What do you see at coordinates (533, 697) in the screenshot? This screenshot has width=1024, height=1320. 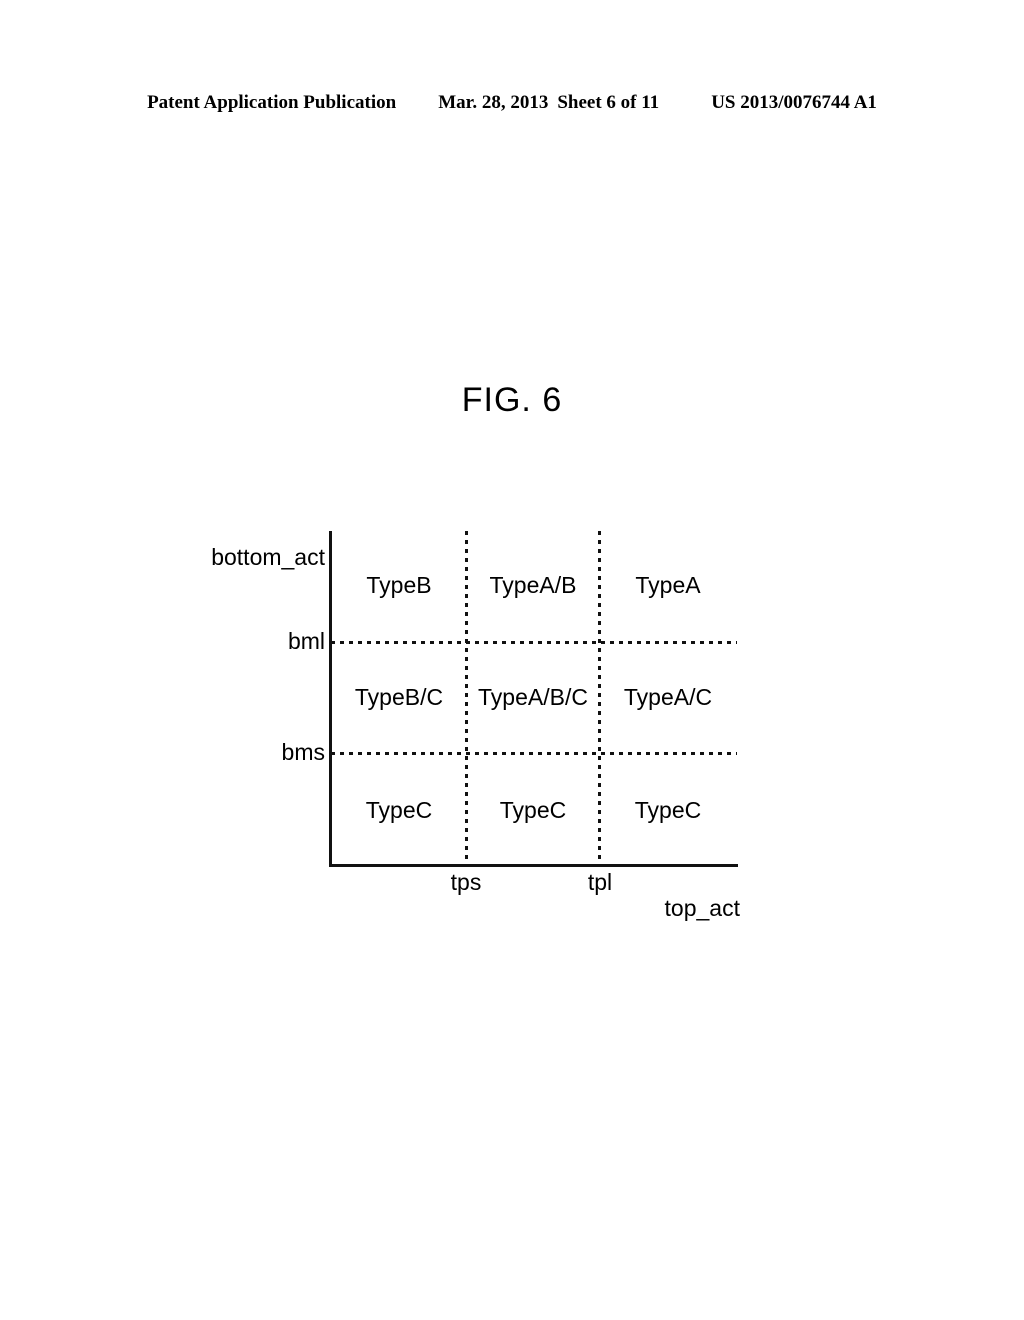 I see `chart-cell: TypeA/B/C` at bounding box center [533, 697].